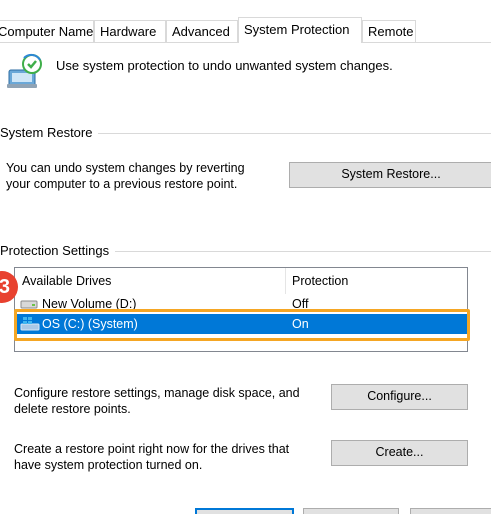 The width and height of the screenshot is (491, 514). Describe the element at coordinates (244, 511) in the screenshot. I see `ok-button` at that location.